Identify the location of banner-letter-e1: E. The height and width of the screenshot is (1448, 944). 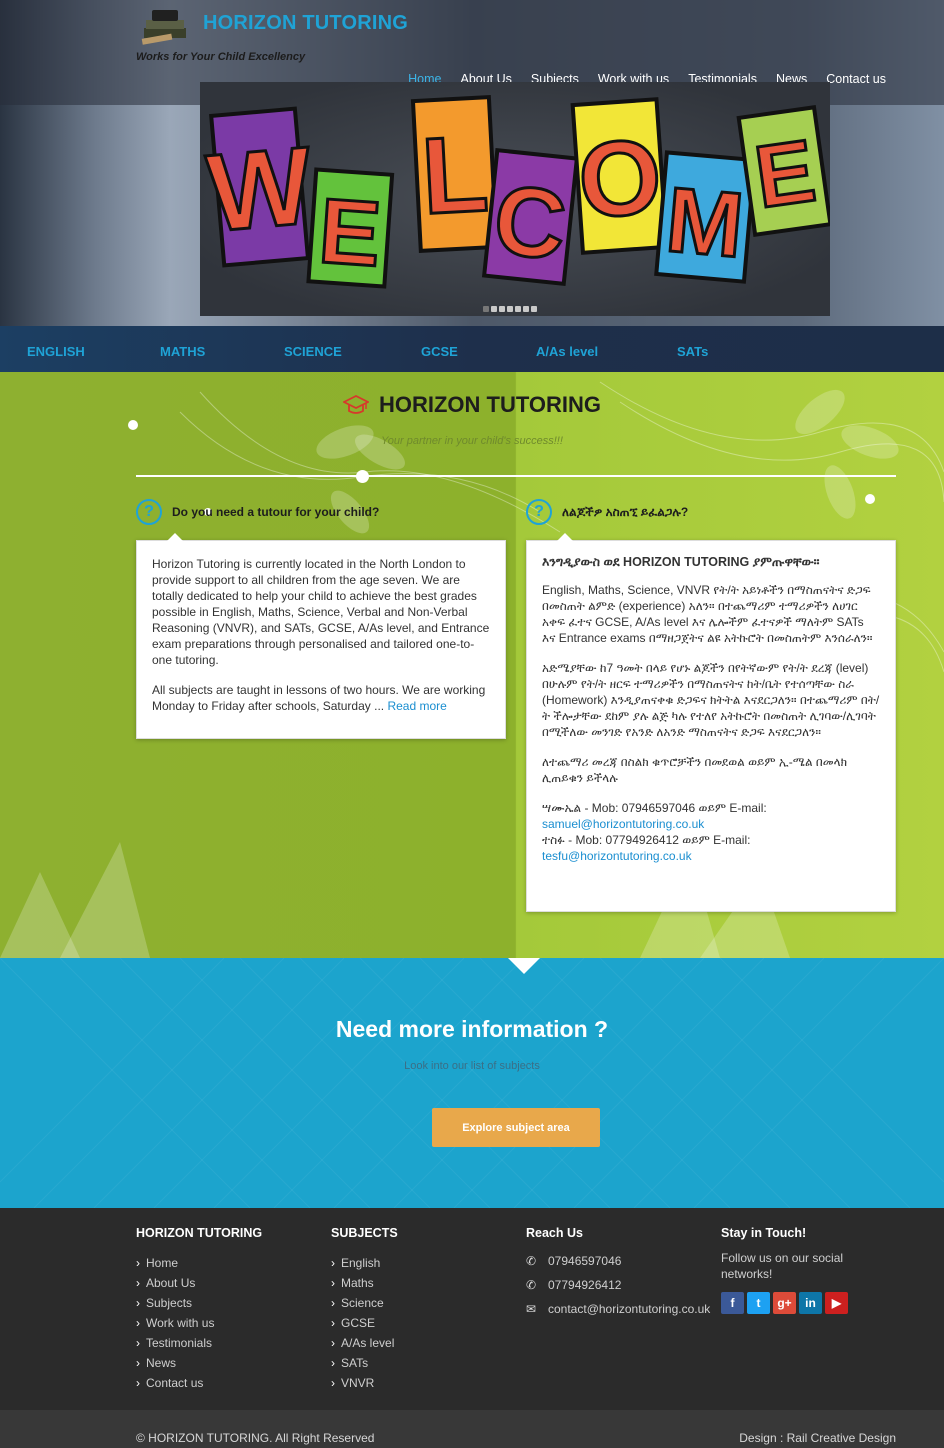
(350, 233).